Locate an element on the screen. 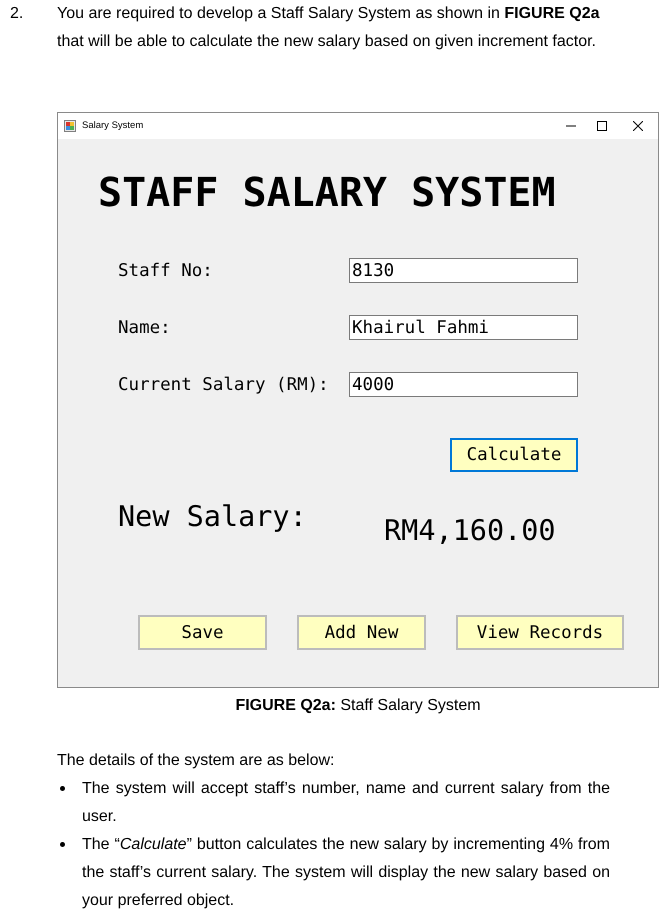 This screenshot has width=671, height=920. question-text: You are required to develop a Staff Salary System as shown in FIGURE Q2a that will be able to calculate the new salary based on given increment factor. is located at coordinates (329, 28).